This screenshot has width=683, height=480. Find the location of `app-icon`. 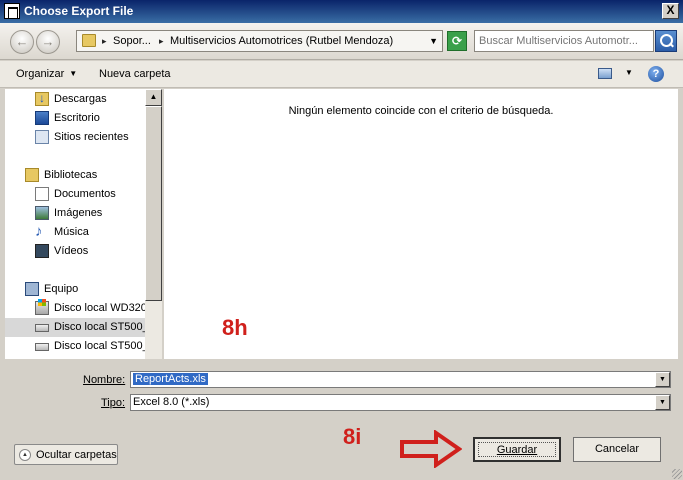

app-icon is located at coordinates (12, 11).